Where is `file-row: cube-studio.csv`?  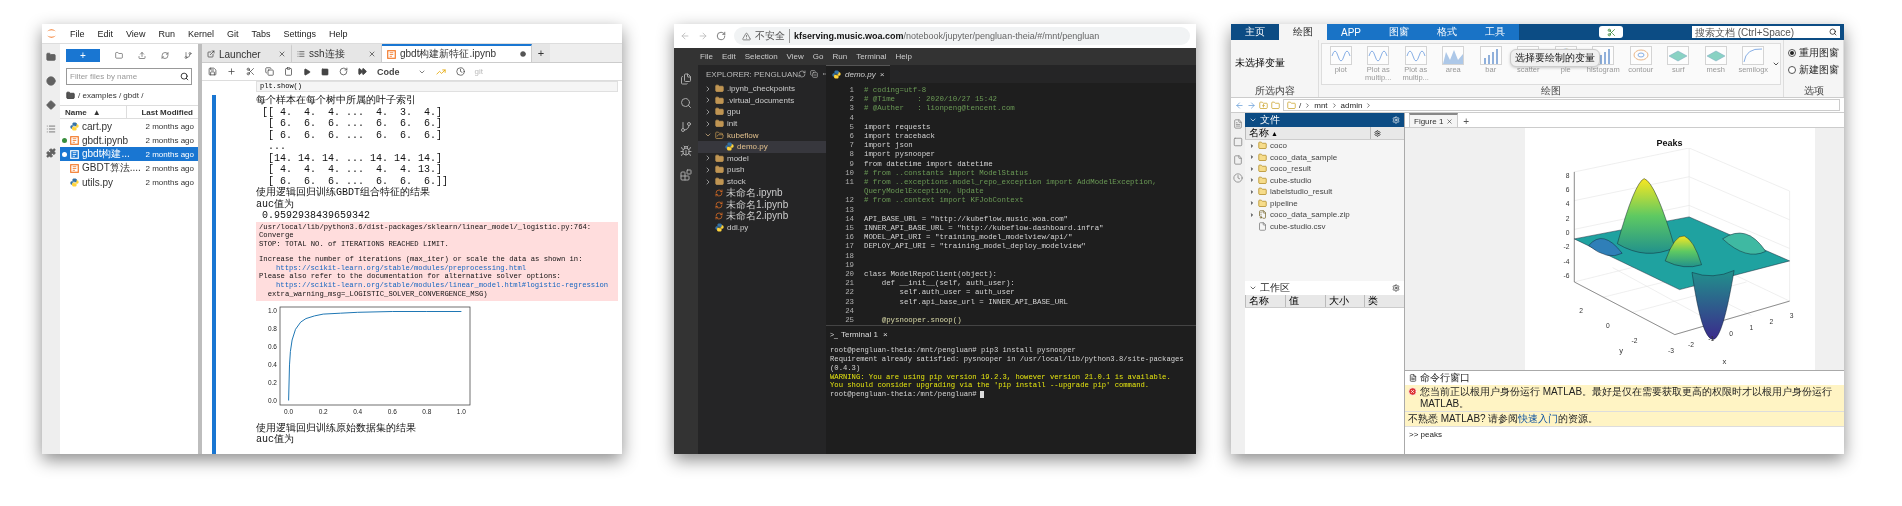 file-row: cube-studio.csv is located at coordinates (1324, 226).